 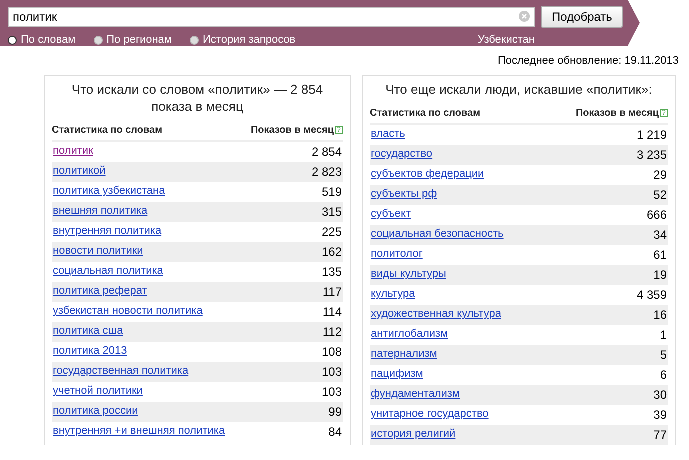 I want to click on keyword-link: социальная политика, so click(x=108, y=271).